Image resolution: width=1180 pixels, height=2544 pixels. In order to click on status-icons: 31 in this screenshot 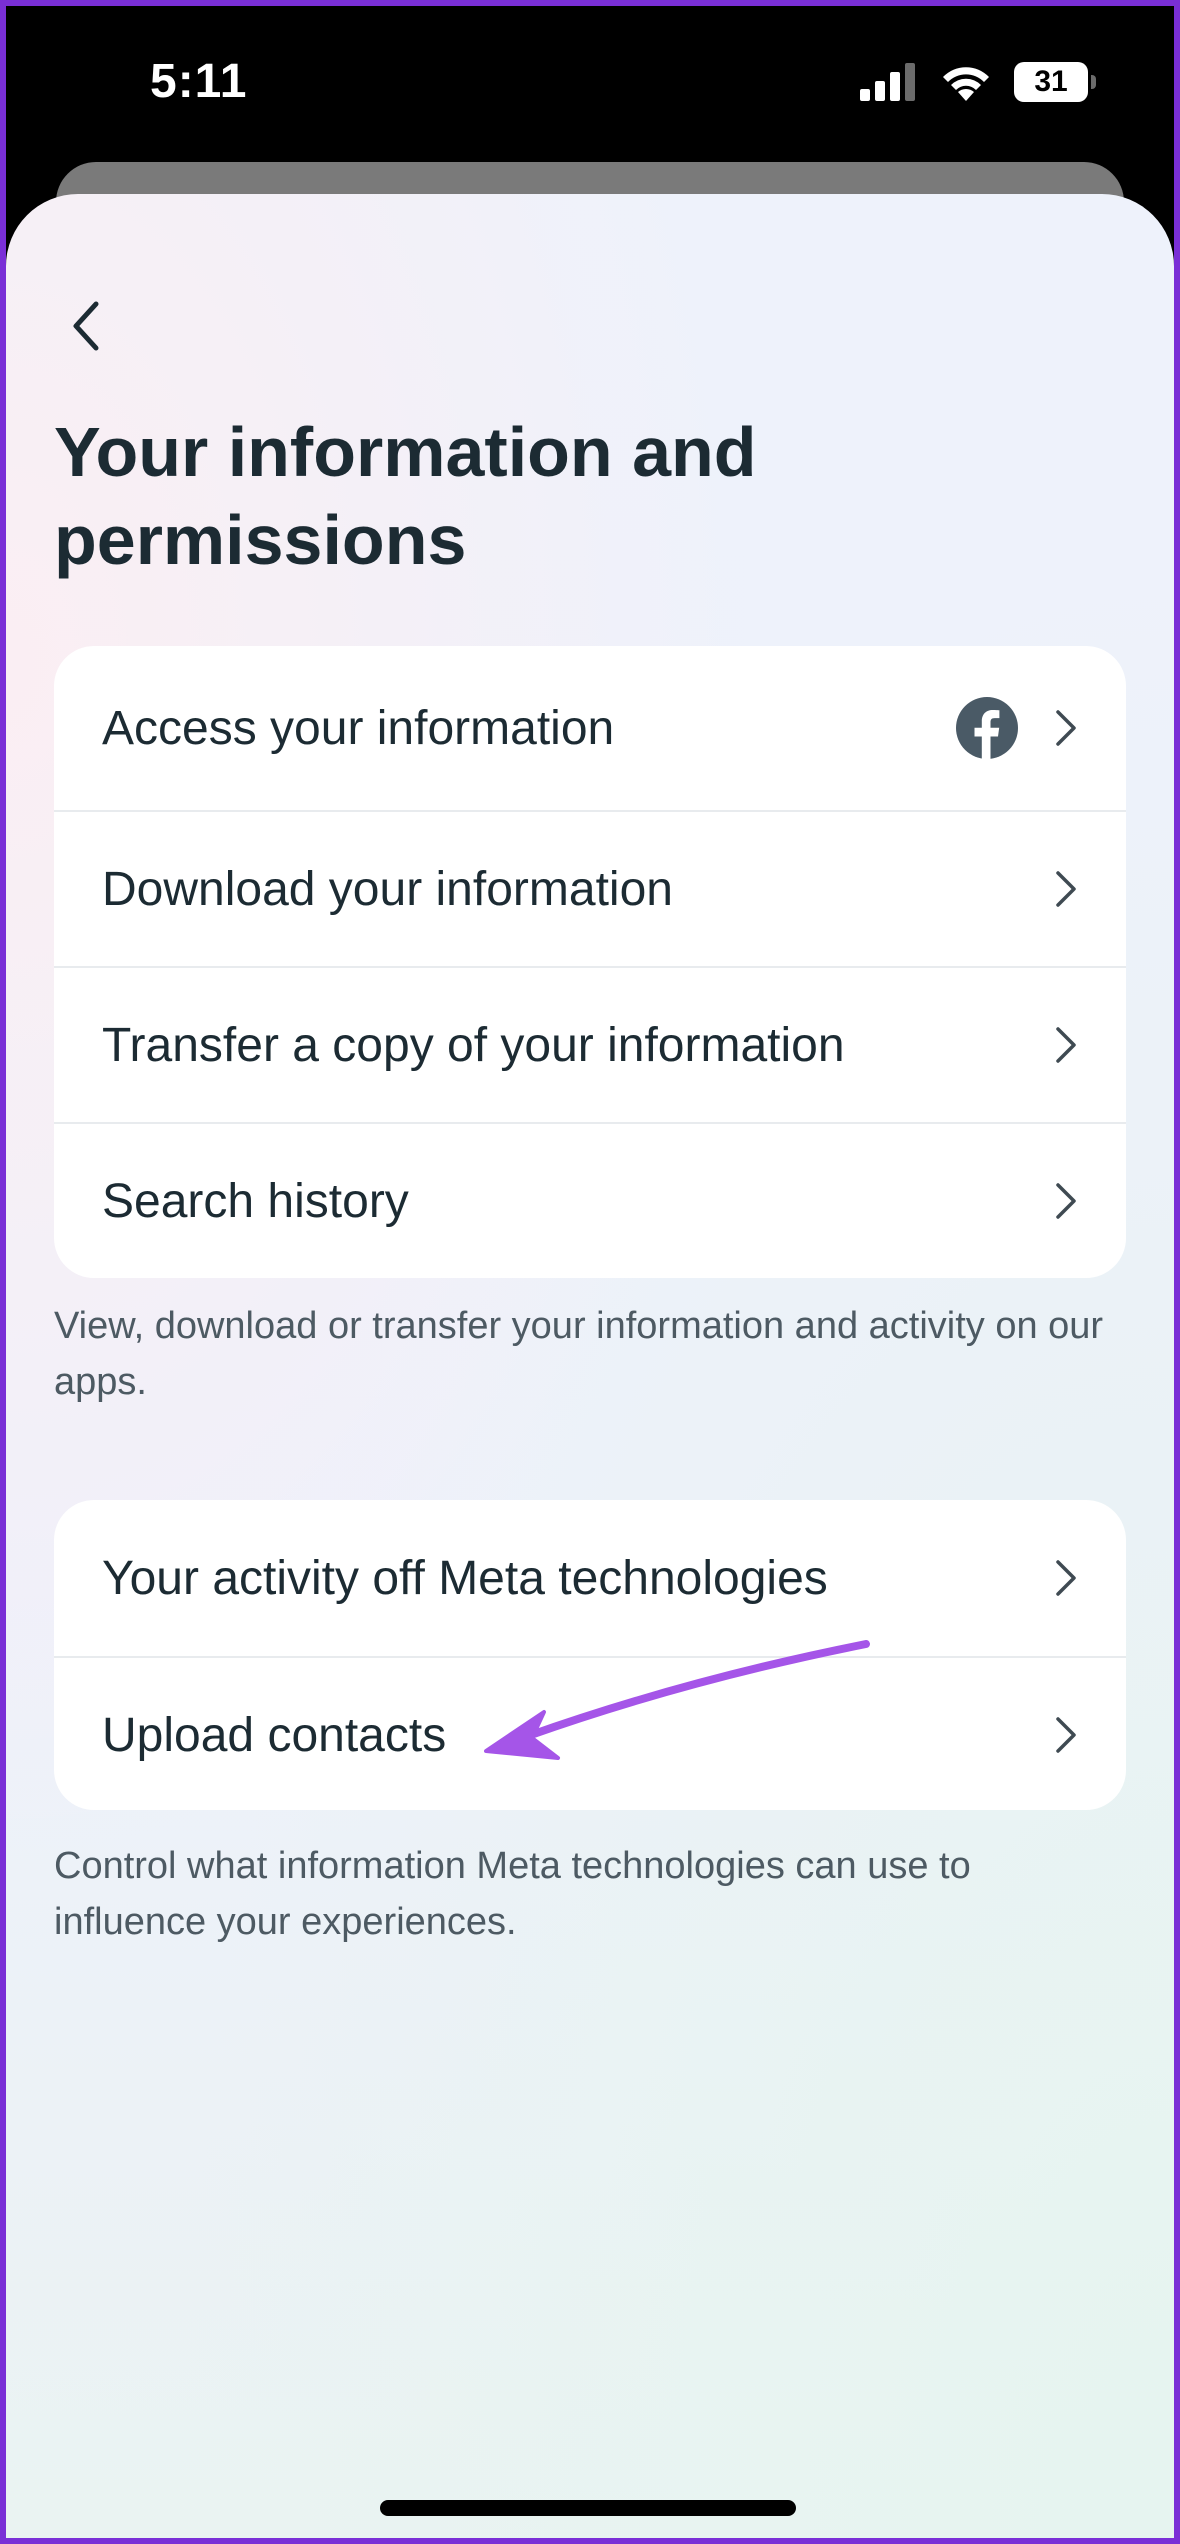, I will do `click(978, 82)`.